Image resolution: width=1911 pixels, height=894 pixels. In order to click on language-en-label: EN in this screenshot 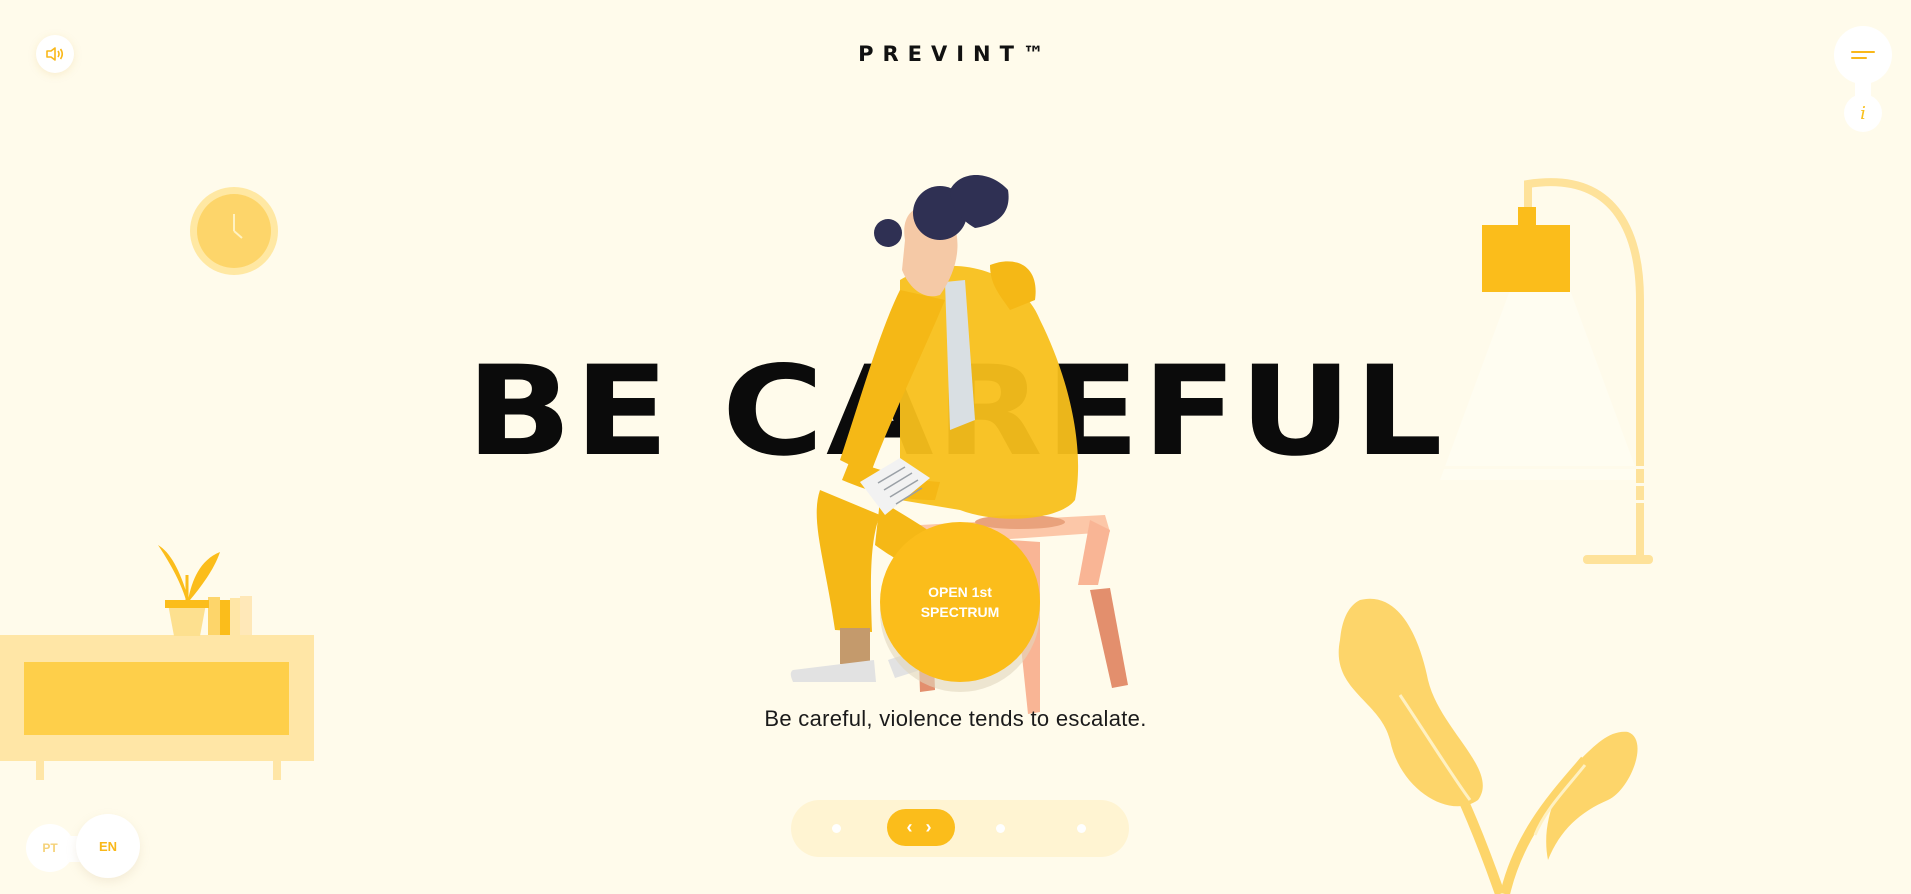, I will do `click(108, 846)`.